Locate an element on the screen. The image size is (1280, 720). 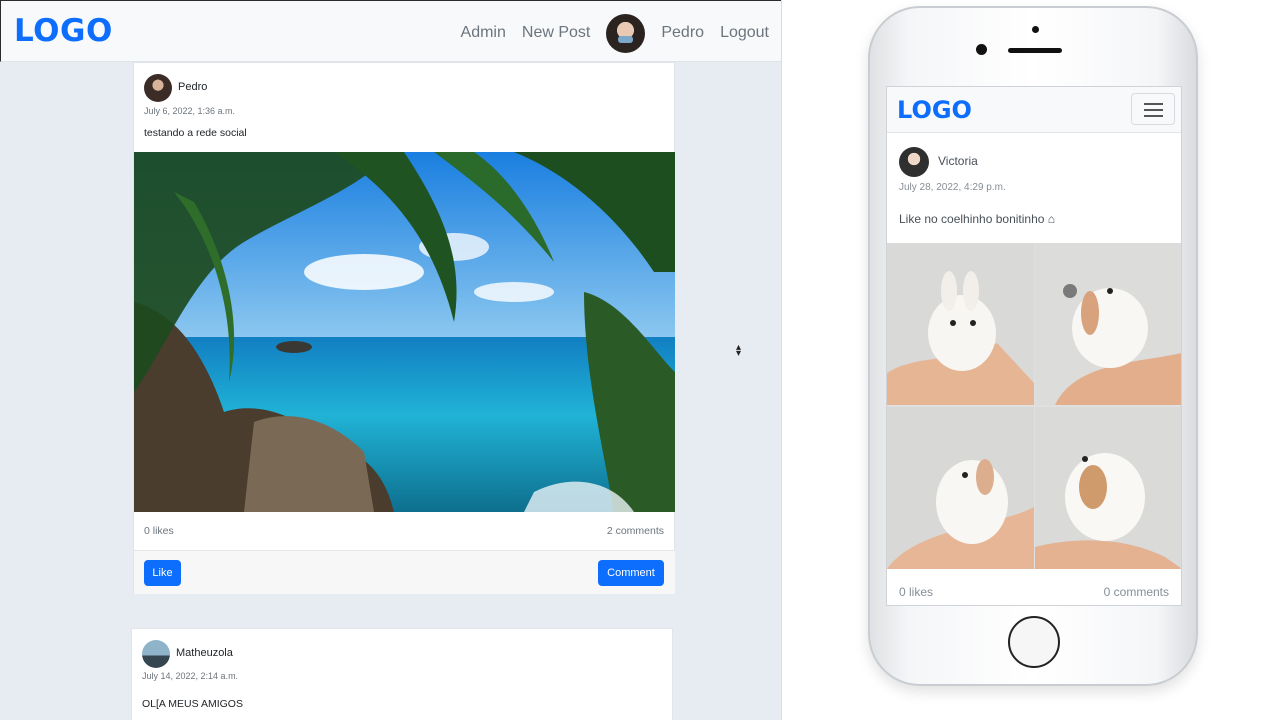
nav-new-post-link: New Post is located at coordinates (556, 33).